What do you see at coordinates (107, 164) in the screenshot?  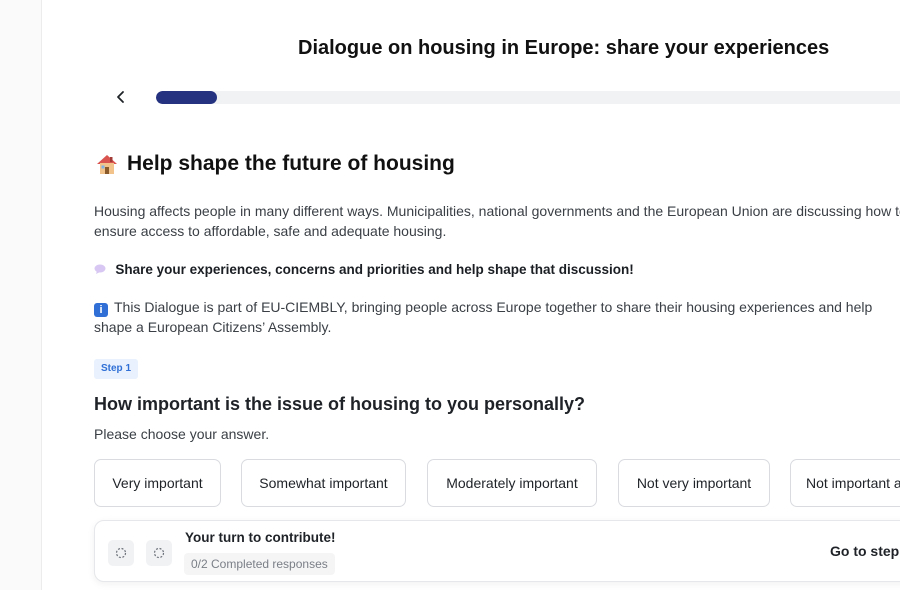 I see `house-icon` at bounding box center [107, 164].